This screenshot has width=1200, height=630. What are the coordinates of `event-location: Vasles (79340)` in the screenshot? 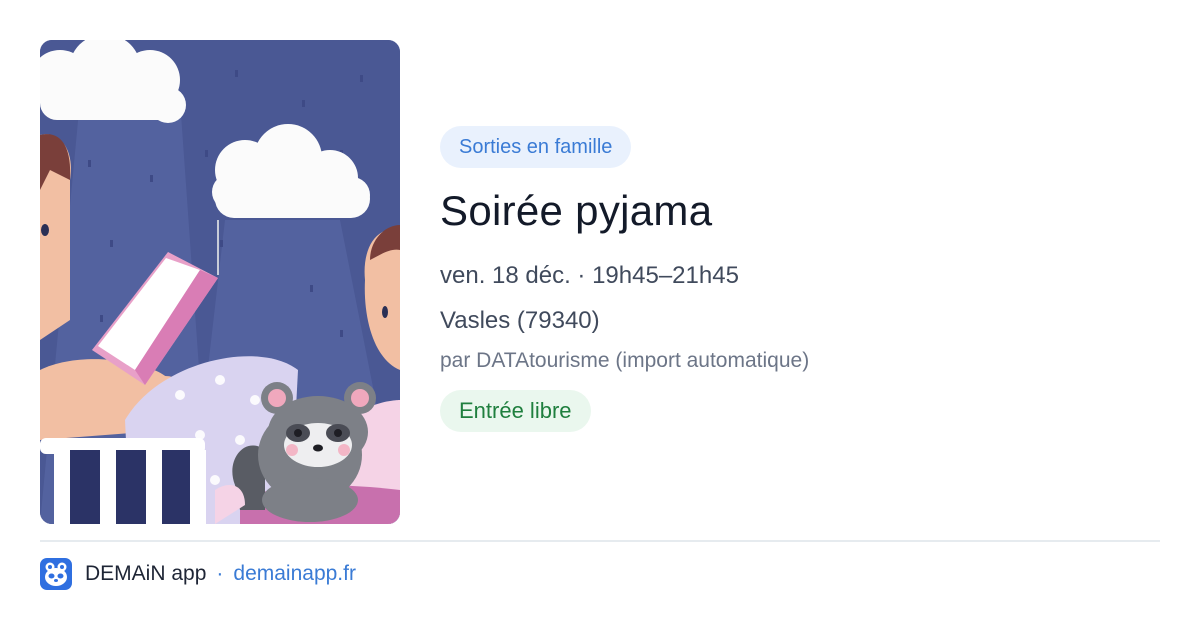 It's located at (520, 320).